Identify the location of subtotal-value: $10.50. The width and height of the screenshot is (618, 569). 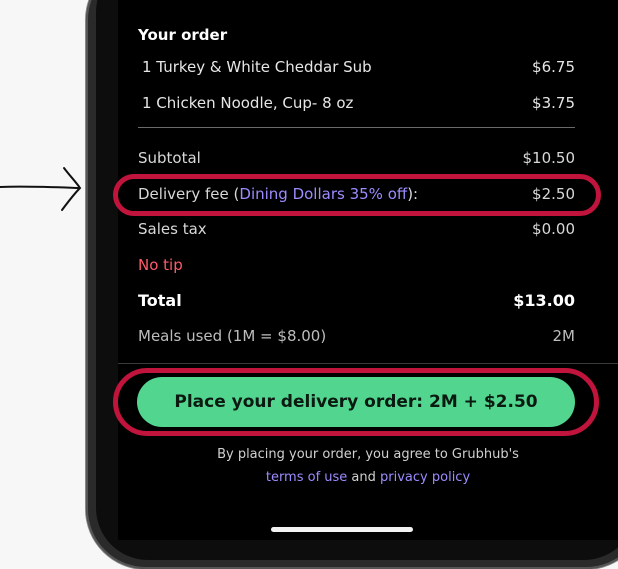
(549, 158).